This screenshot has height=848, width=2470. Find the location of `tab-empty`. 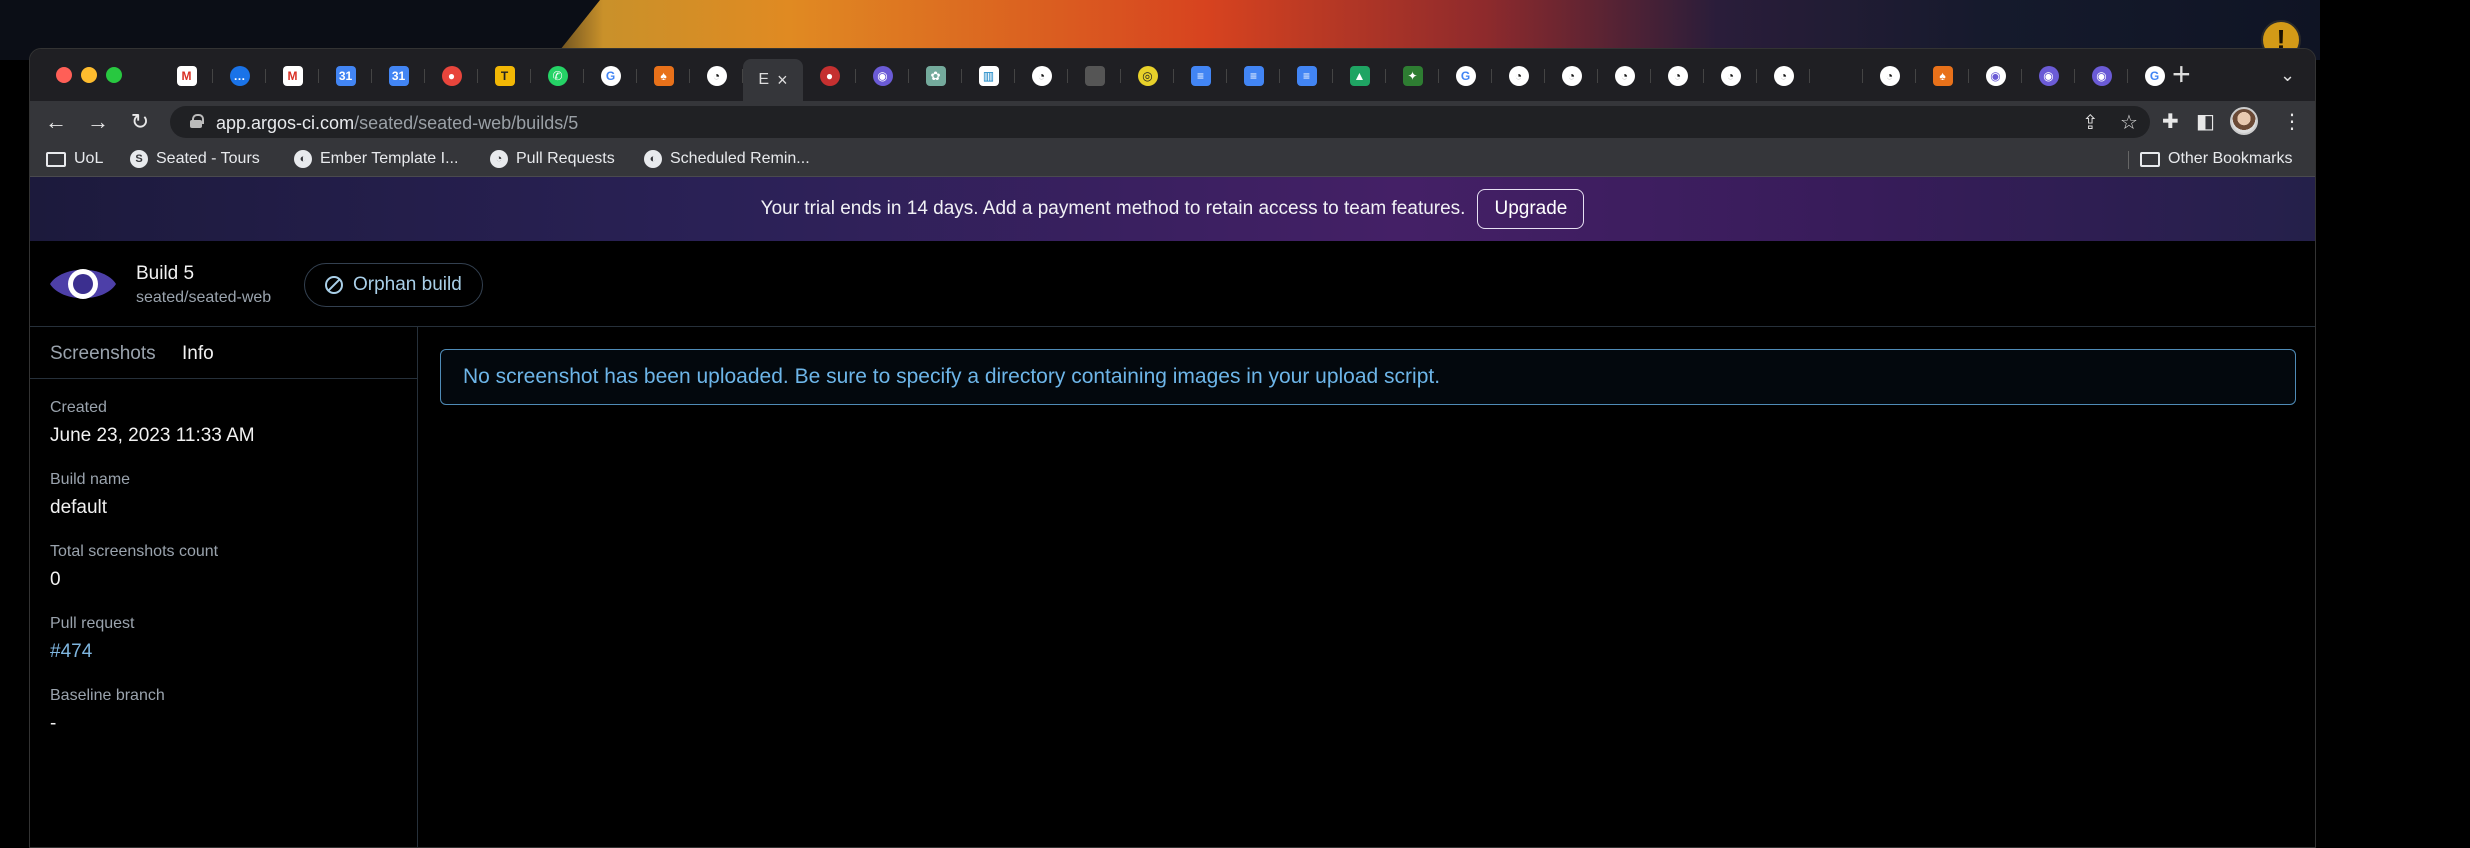

tab-empty is located at coordinates (1836, 76).